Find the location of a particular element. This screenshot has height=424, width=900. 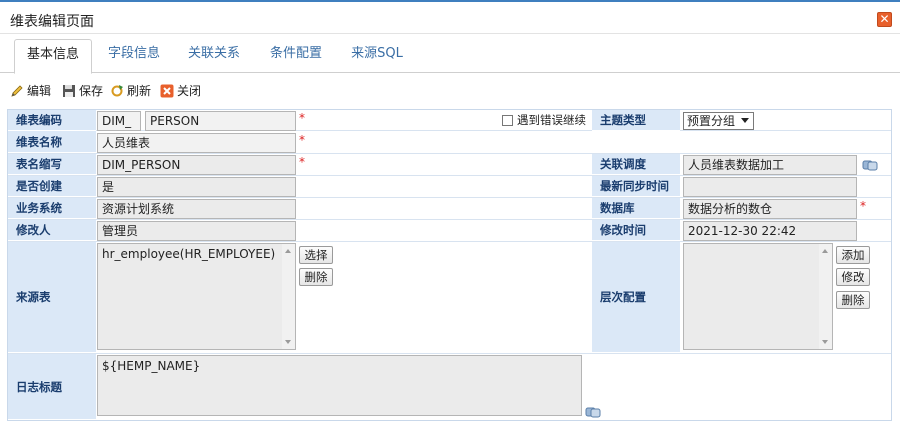

skip-error-label: 遇到错误继续 is located at coordinates (551, 120).